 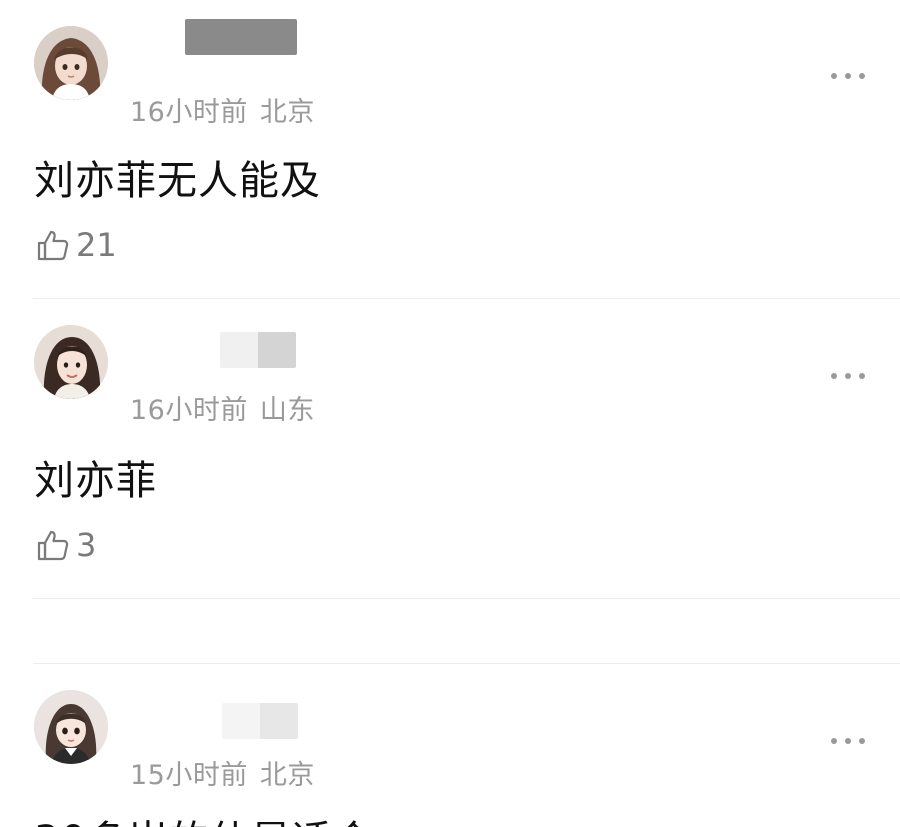 I want to click on like-button: 21, so click(x=76, y=245).